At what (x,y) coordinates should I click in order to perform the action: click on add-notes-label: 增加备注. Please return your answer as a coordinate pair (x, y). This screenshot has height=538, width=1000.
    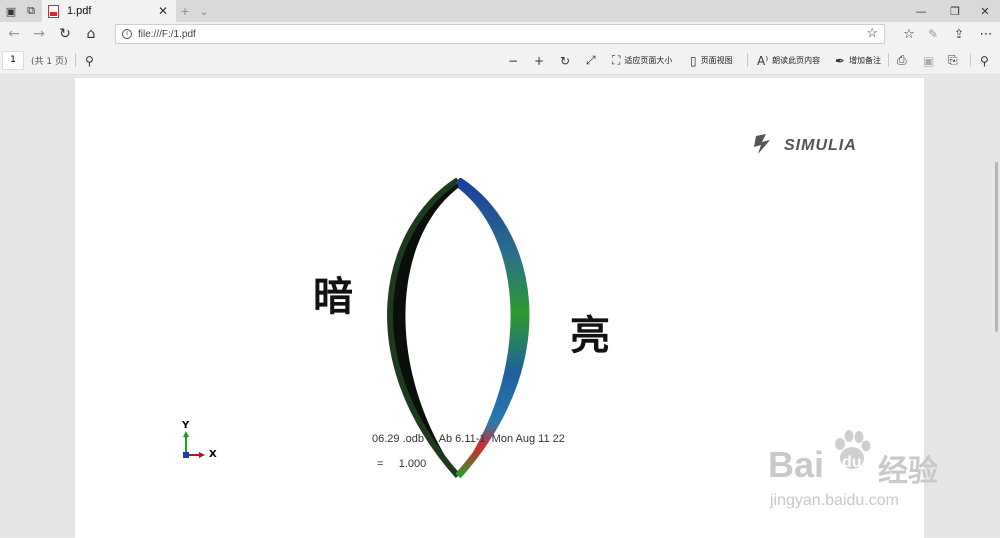
    Looking at the image, I should click on (865, 60).